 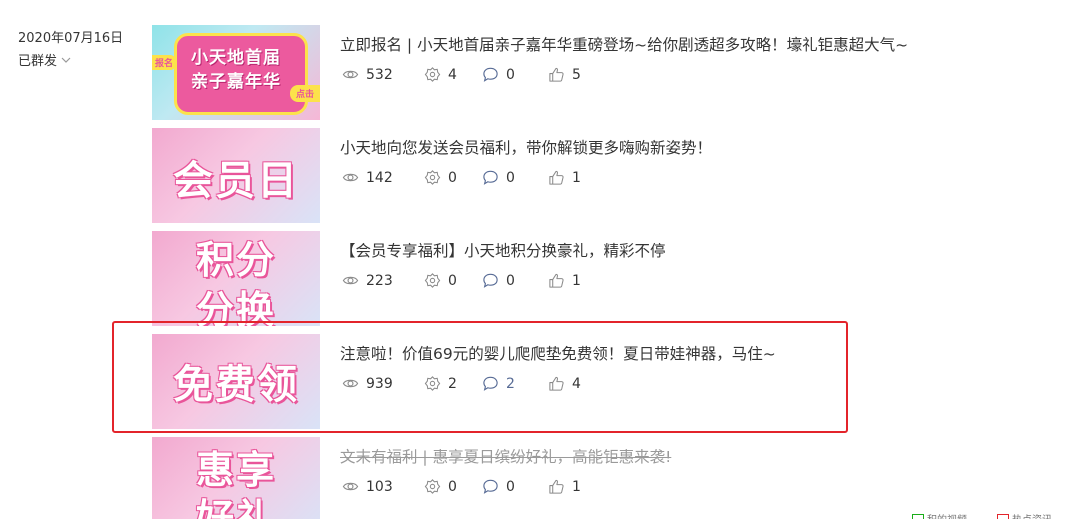 What do you see at coordinates (71, 38) in the screenshot?
I see `publish-date: 2020年07月16日` at bounding box center [71, 38].